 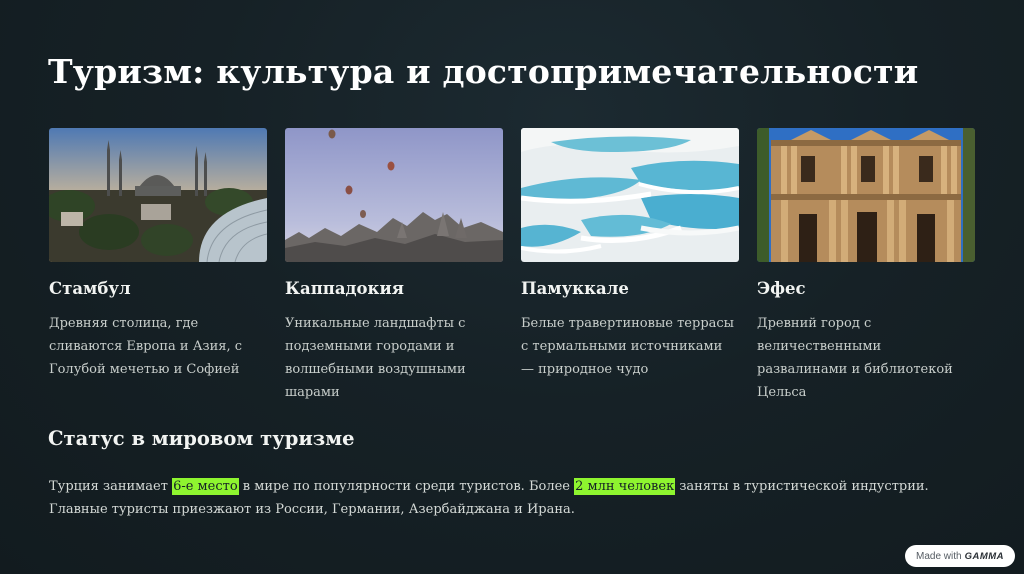 I want to click on cappadocia-image, so click(x=394, y=195).